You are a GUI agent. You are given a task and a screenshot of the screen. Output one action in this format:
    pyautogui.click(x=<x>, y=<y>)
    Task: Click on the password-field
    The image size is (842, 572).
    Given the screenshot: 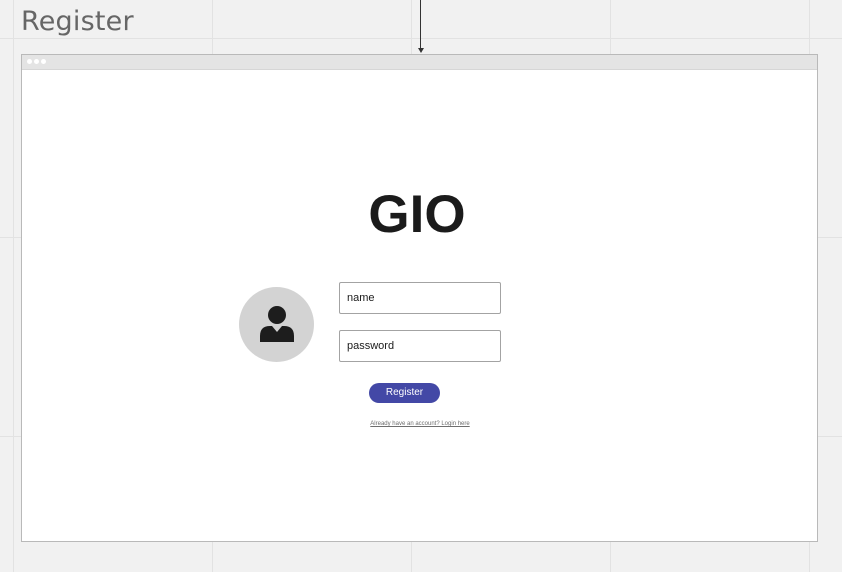 What is the action you would take?
    pyautogui.click(x=420, y=346)
    